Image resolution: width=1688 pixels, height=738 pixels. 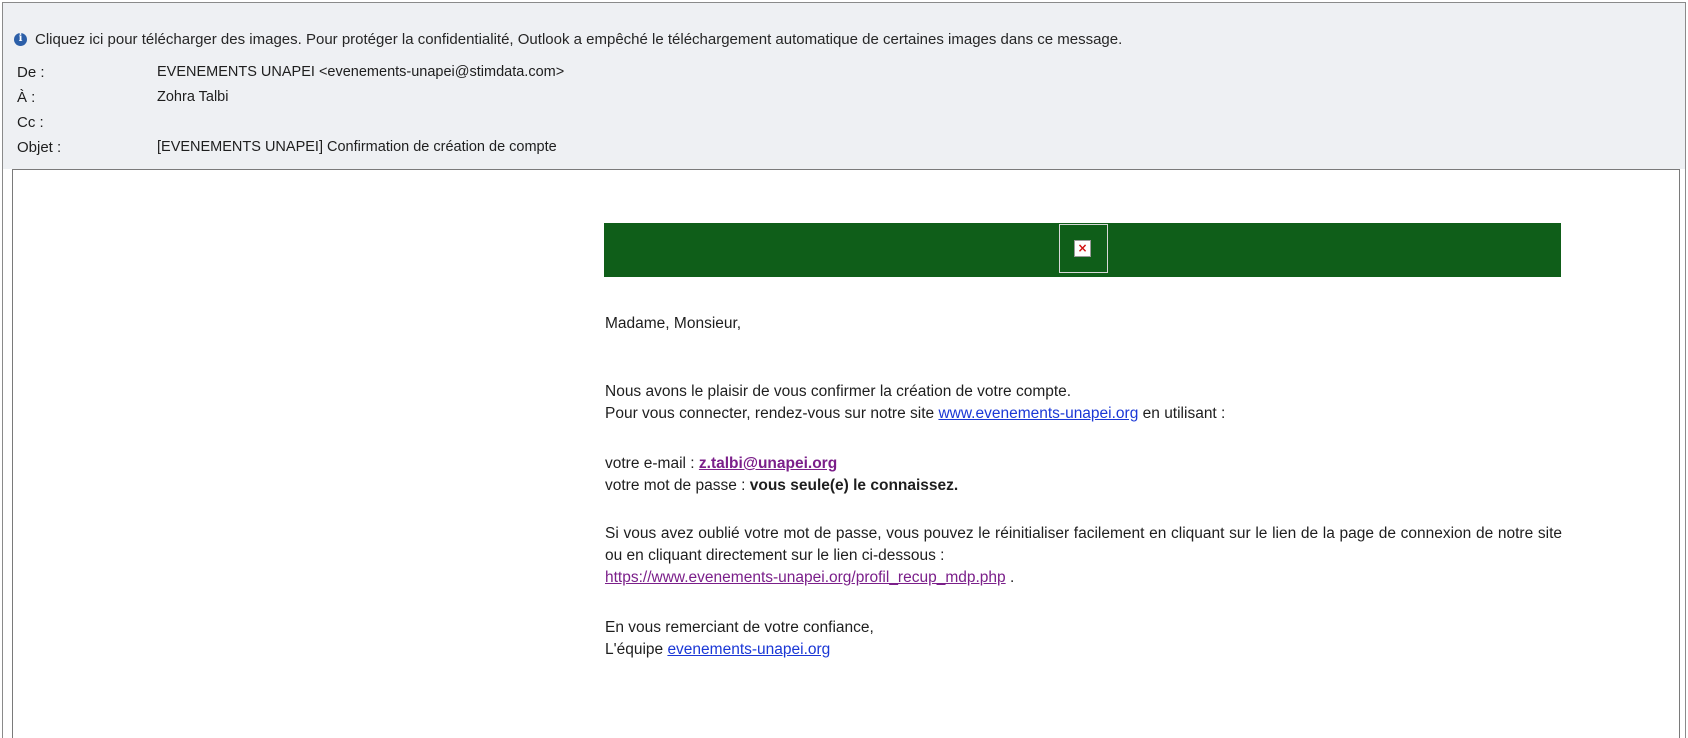 I want to click on email-banner: ×, so click(x=1082, y=250).